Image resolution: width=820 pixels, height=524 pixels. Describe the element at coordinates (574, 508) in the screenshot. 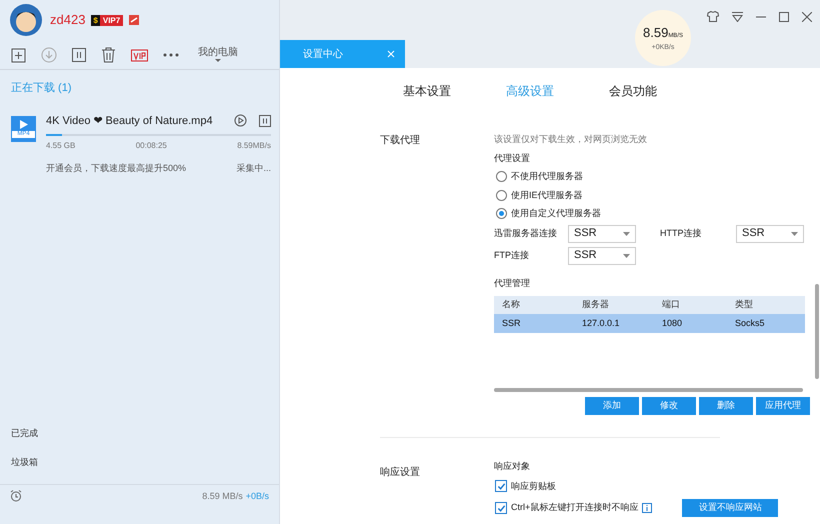

I see `checkbox-label: Ctrl+鼠标左键打开连接时不响应` at that location.